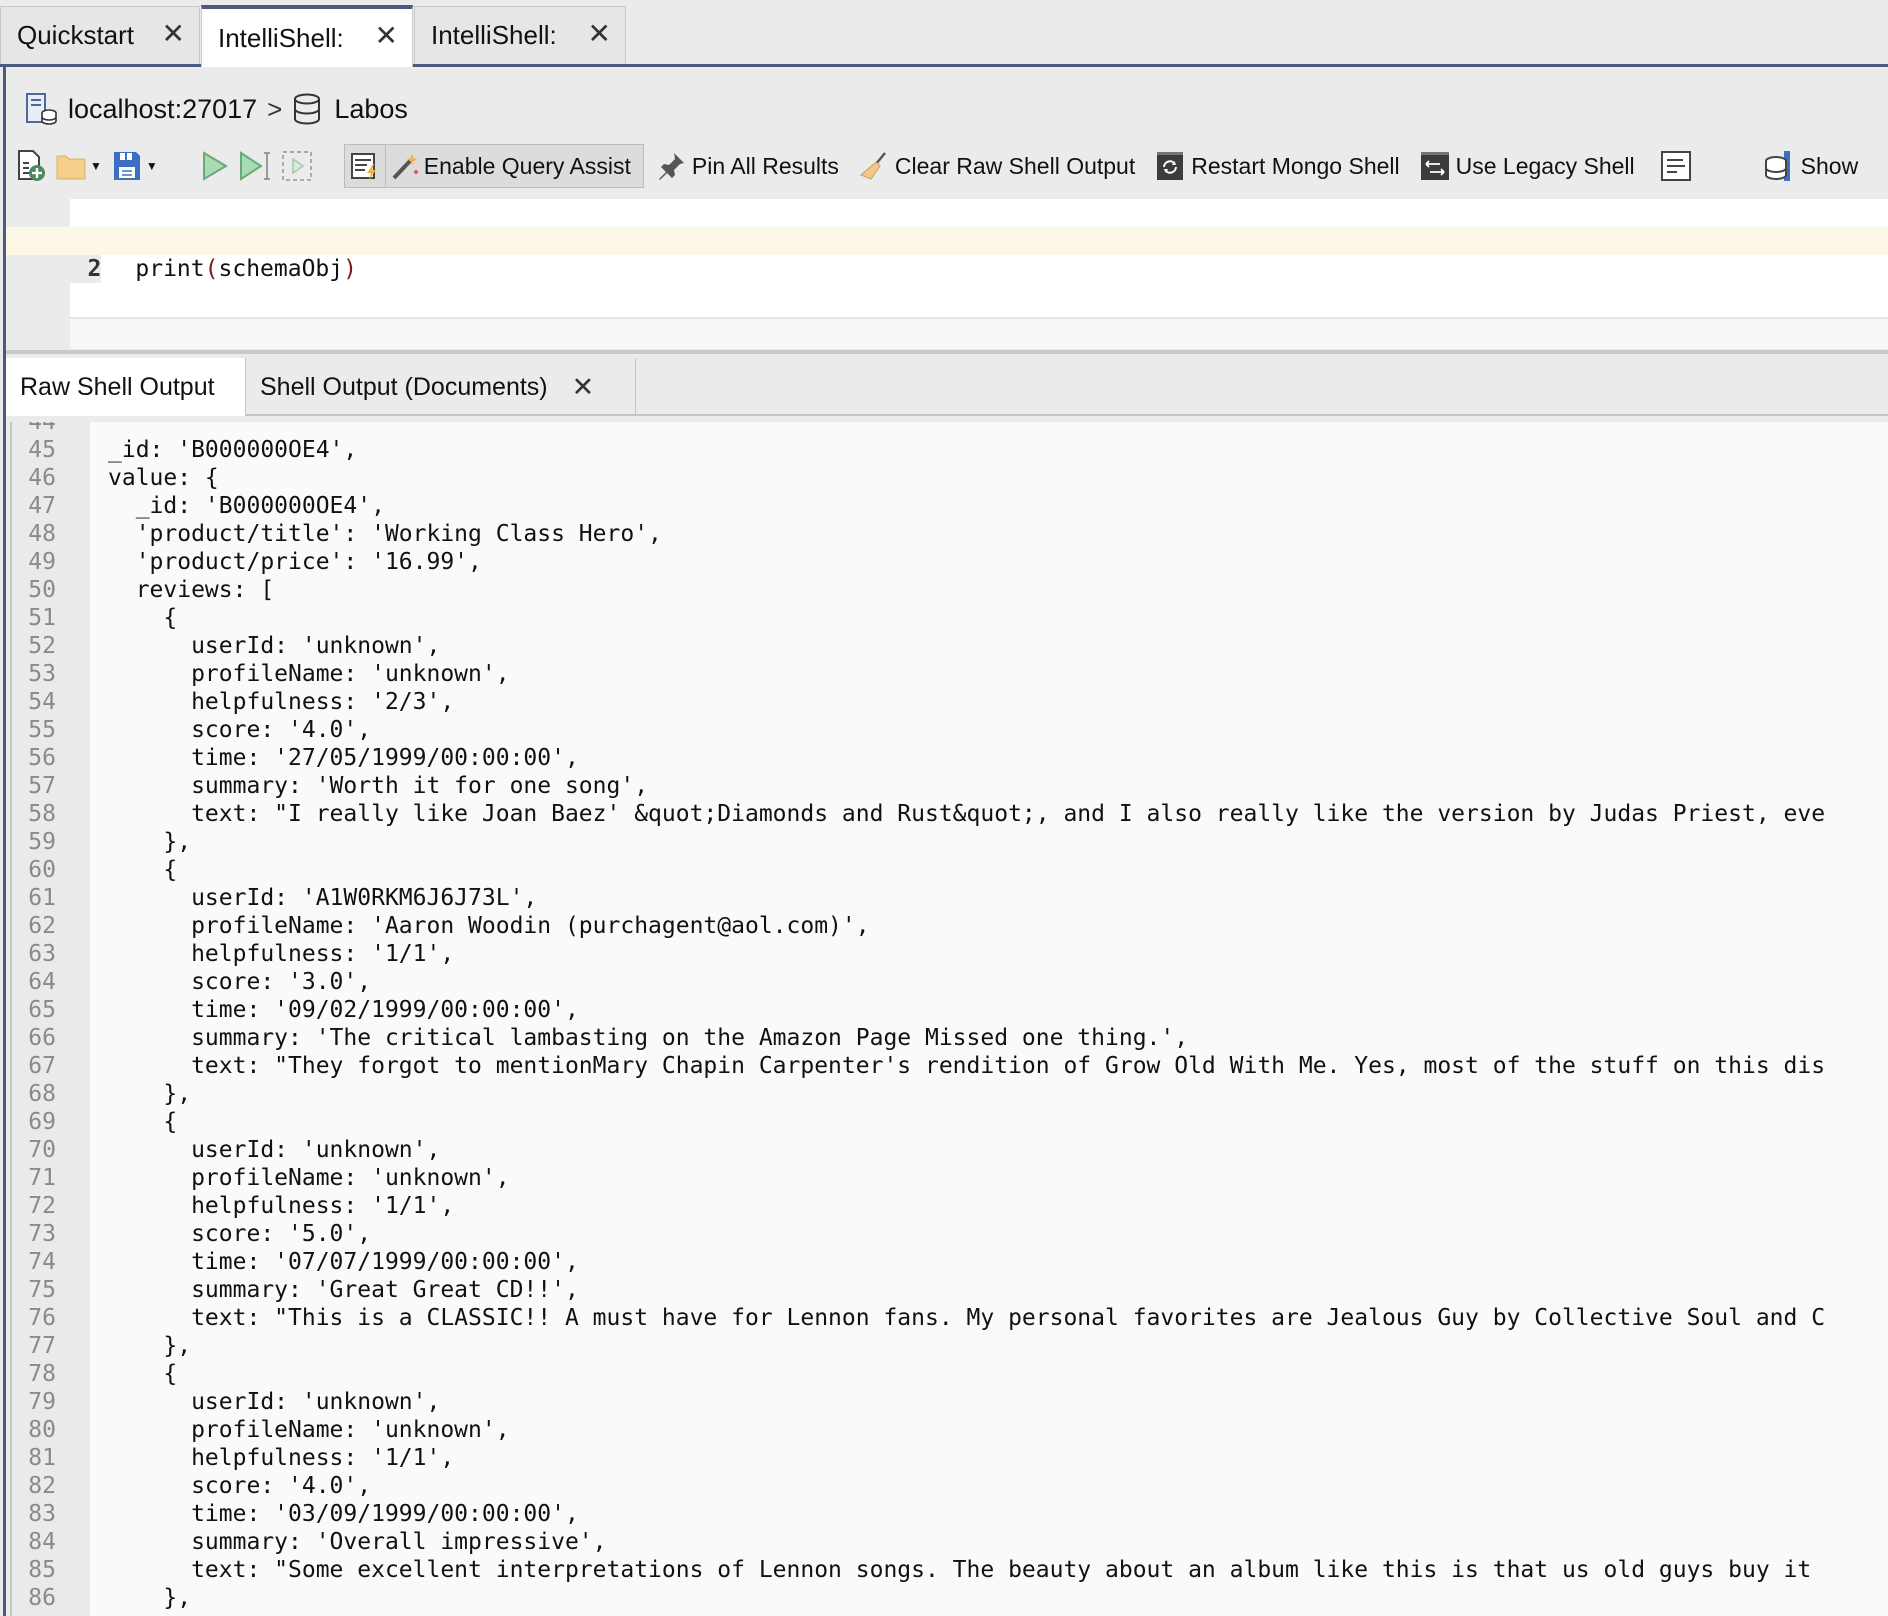  I want to click on output-line: 50 reviews: [, so click(950, 590).